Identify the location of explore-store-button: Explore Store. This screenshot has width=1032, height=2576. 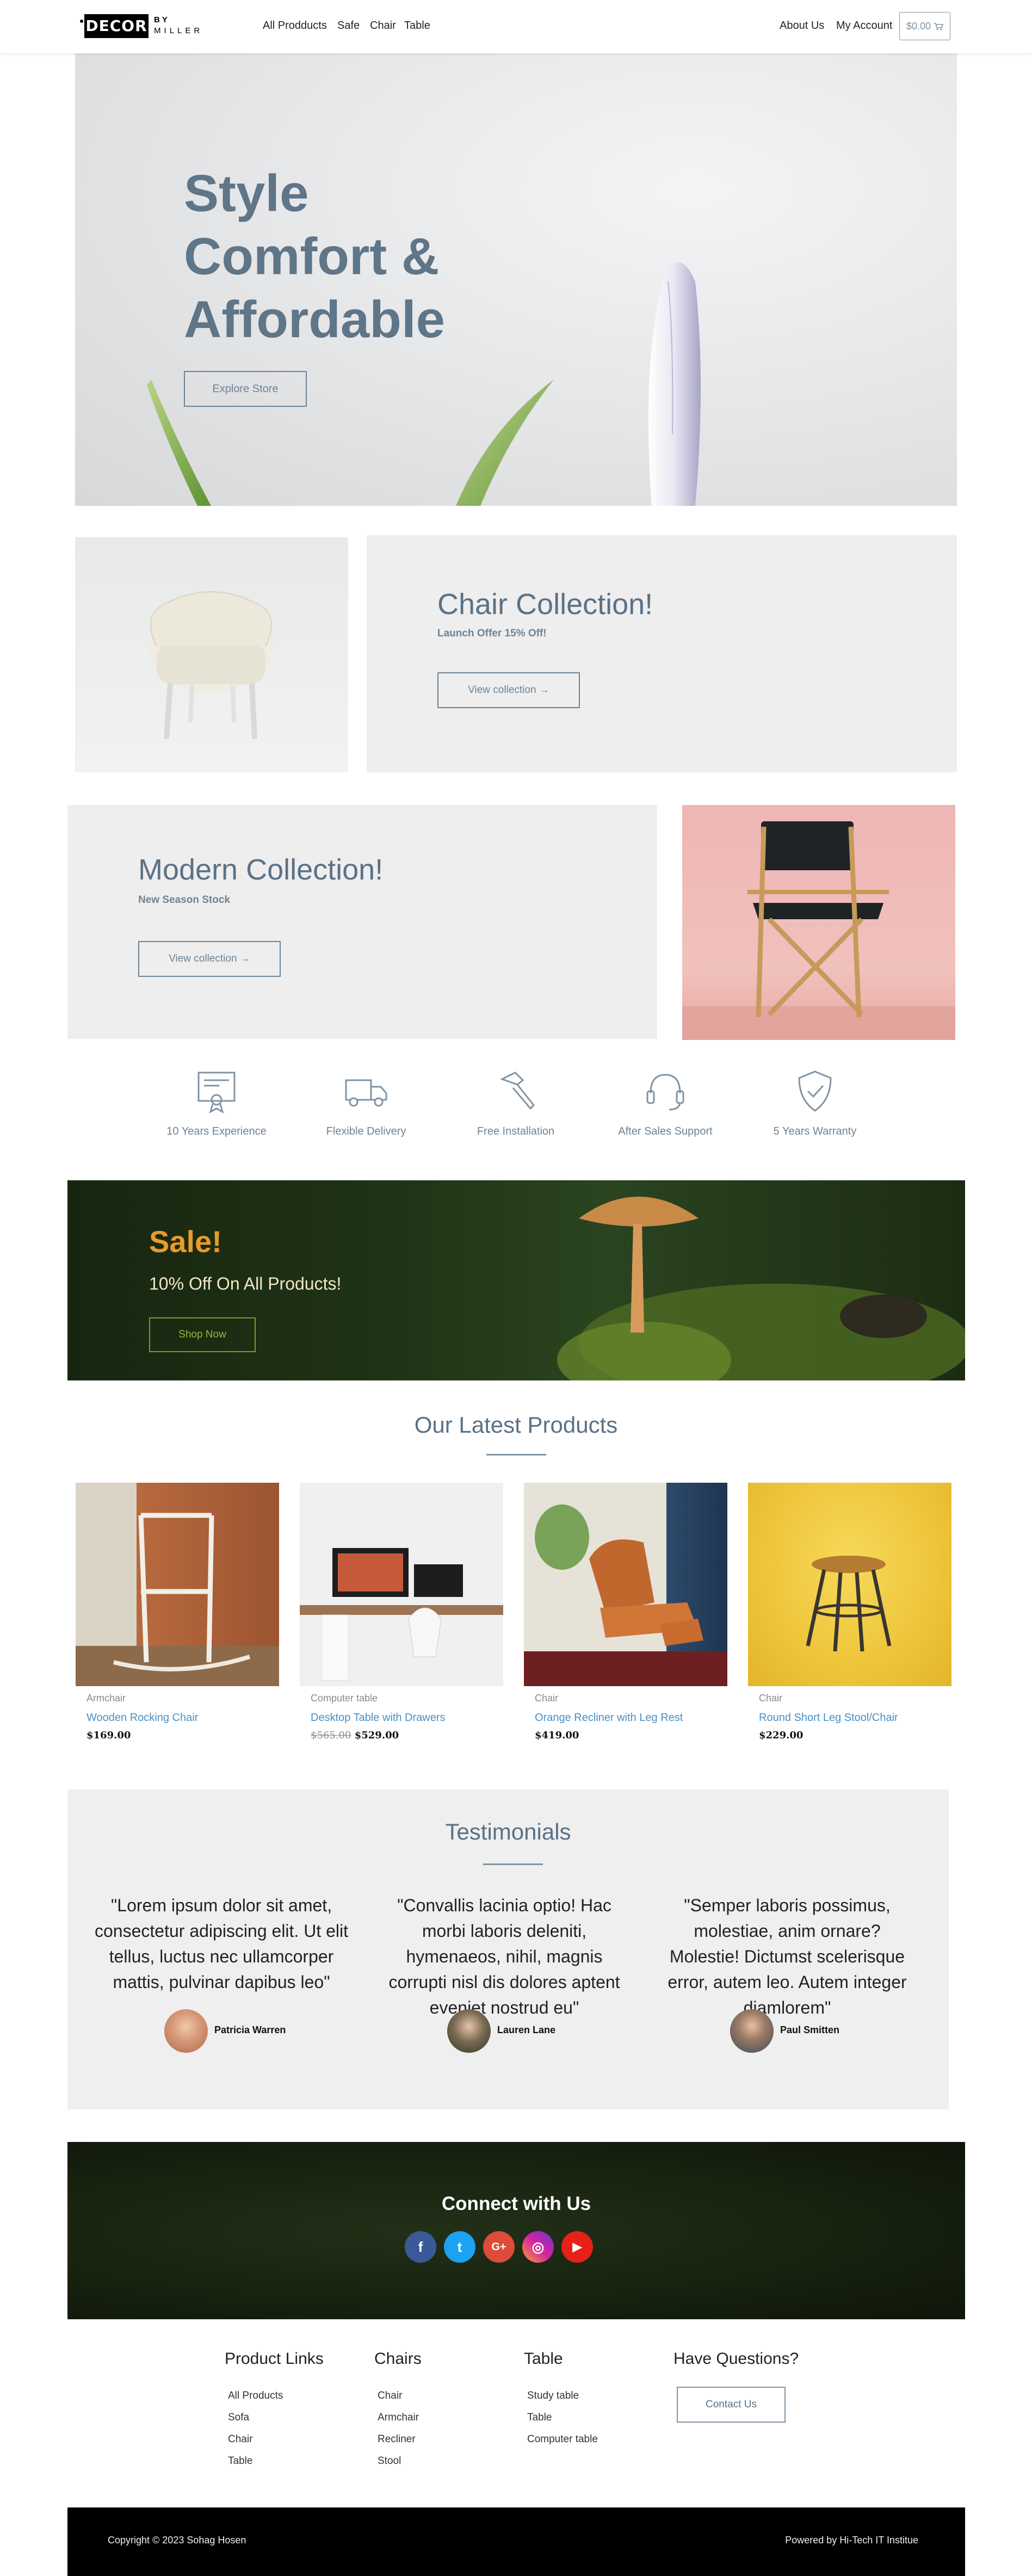
(245, 389).